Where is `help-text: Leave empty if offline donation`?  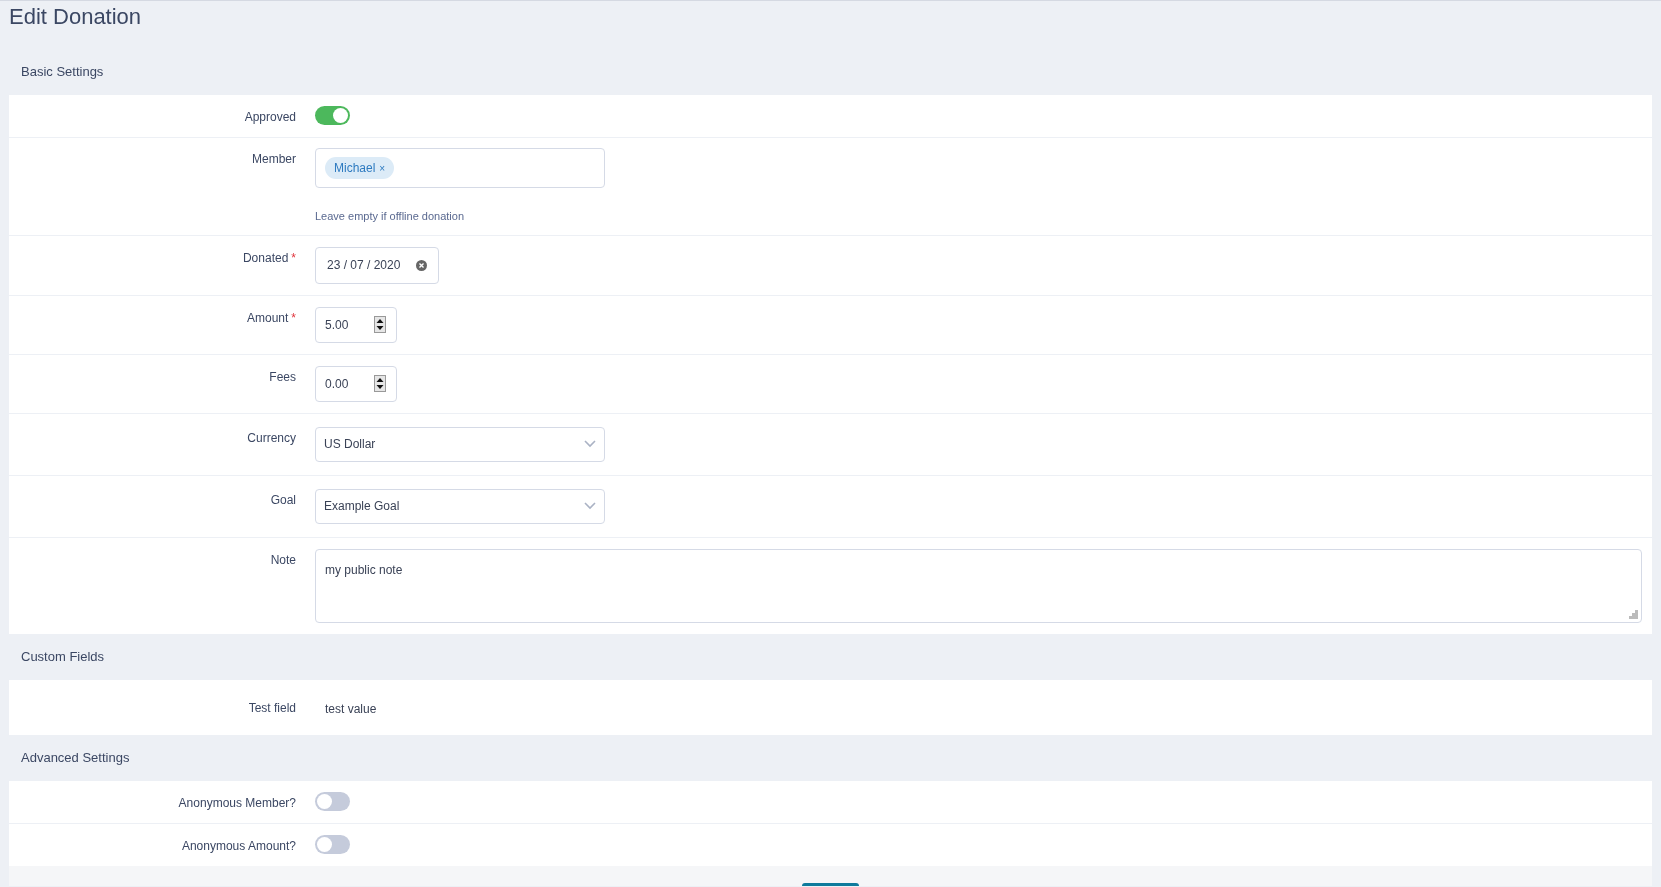
help-text: Leave empty if offline donation is located at coordinates (390, 216).